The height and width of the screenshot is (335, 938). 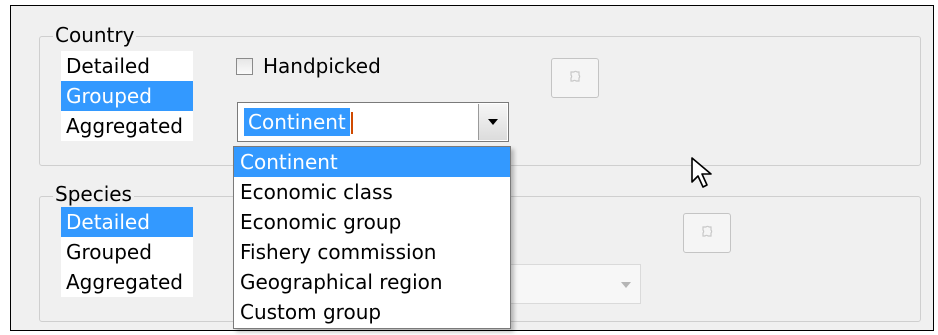 I want to click on text-caret, so click(x=352, y=123).